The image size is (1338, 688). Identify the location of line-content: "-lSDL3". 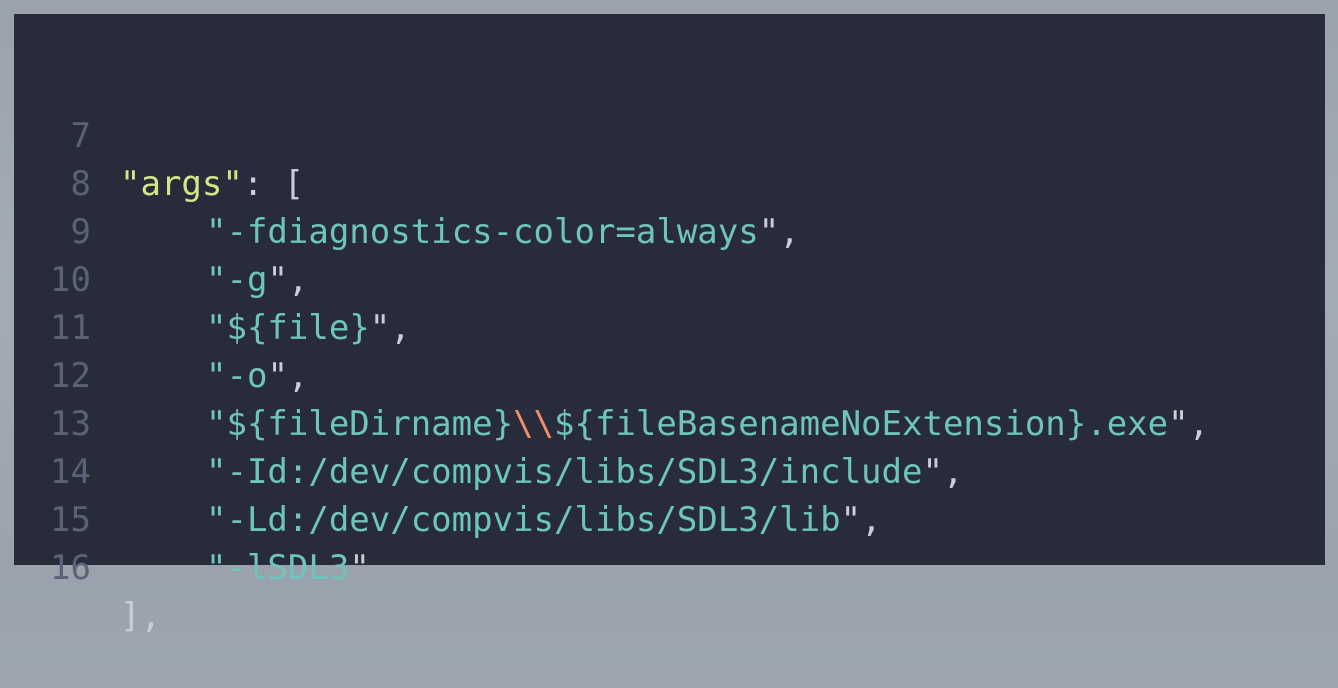
(245, 568).